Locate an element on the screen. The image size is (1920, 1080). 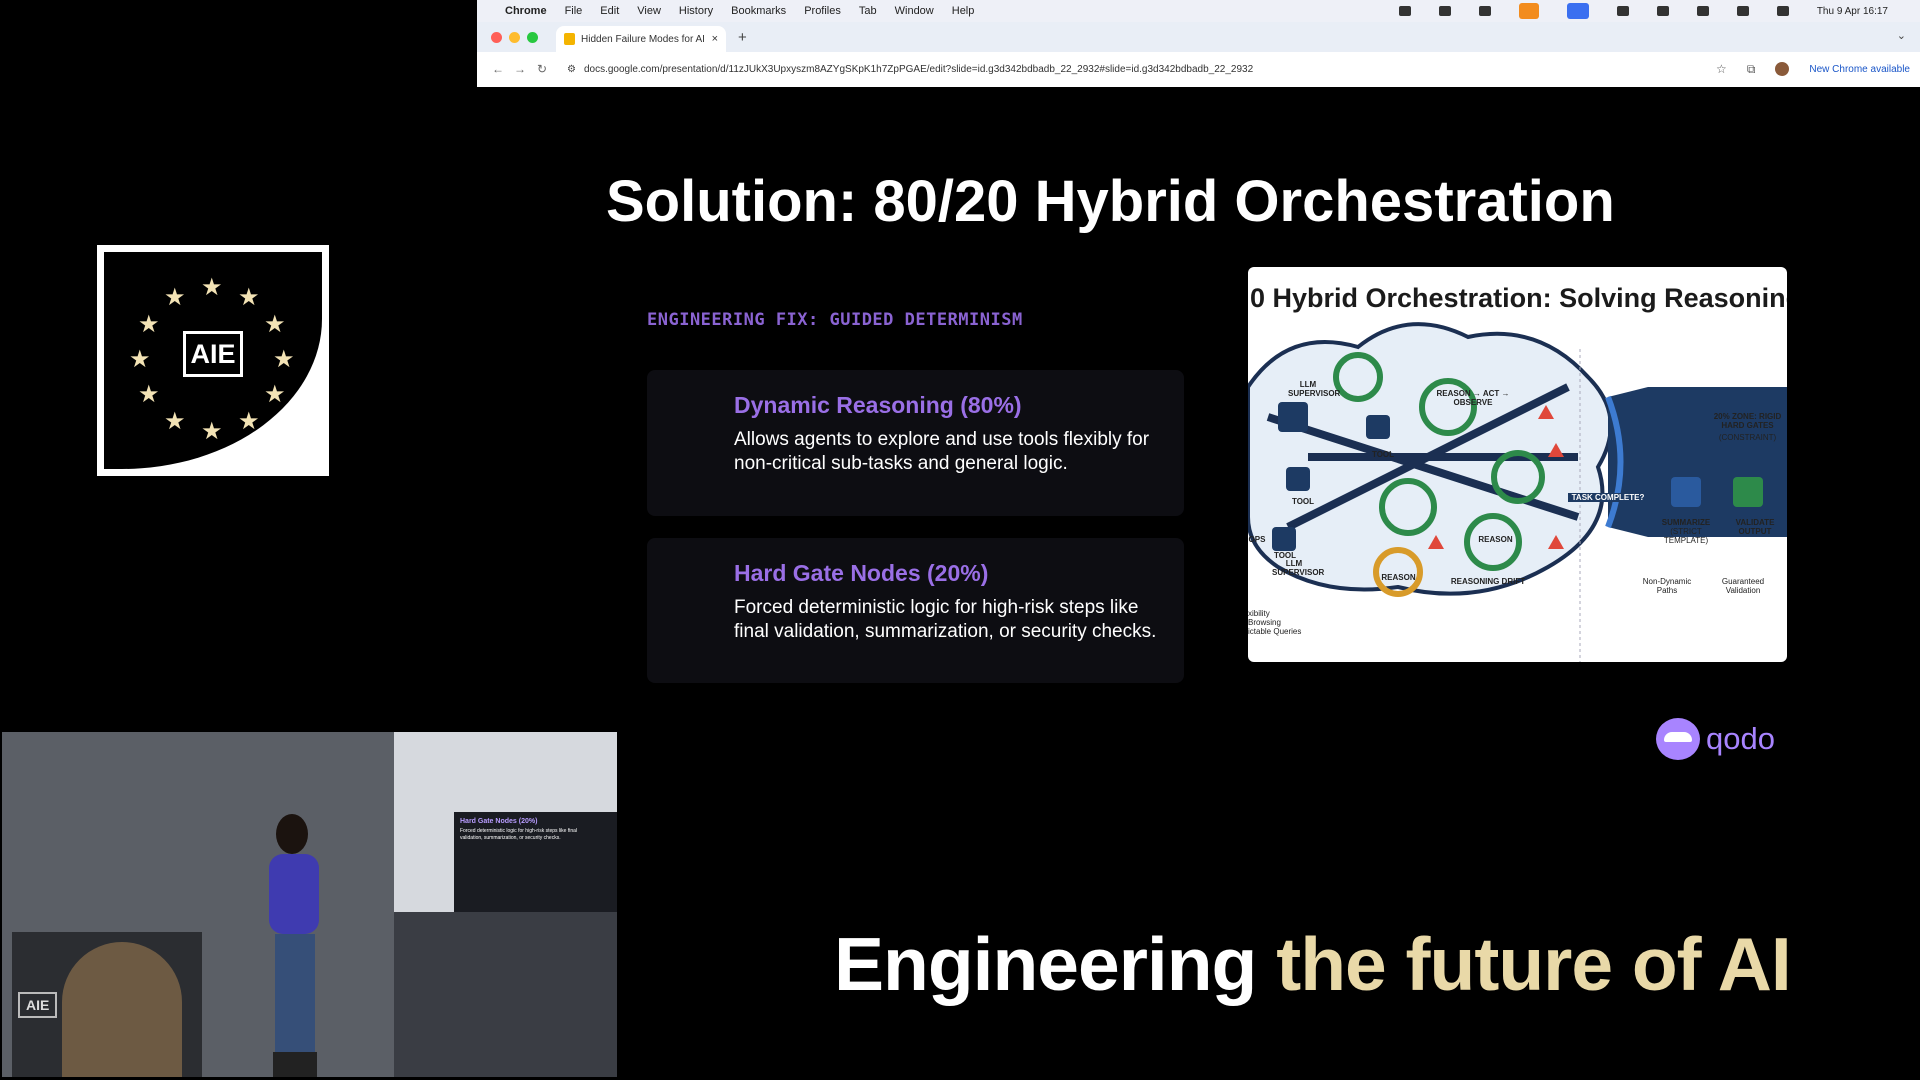
diagram-label: Non-Dynamic Paths is located at coordinates (1667, 586).